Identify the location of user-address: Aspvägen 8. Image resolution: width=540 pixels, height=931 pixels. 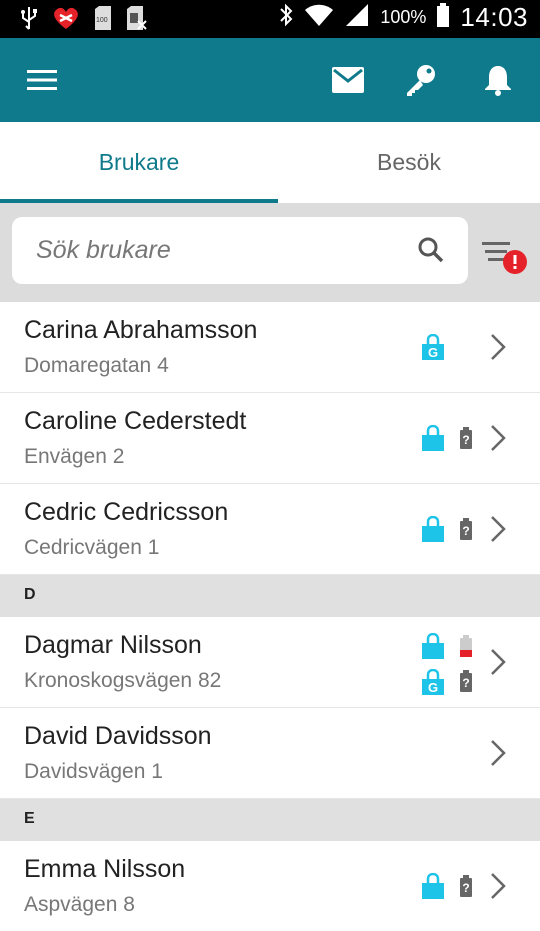
(79, 904).